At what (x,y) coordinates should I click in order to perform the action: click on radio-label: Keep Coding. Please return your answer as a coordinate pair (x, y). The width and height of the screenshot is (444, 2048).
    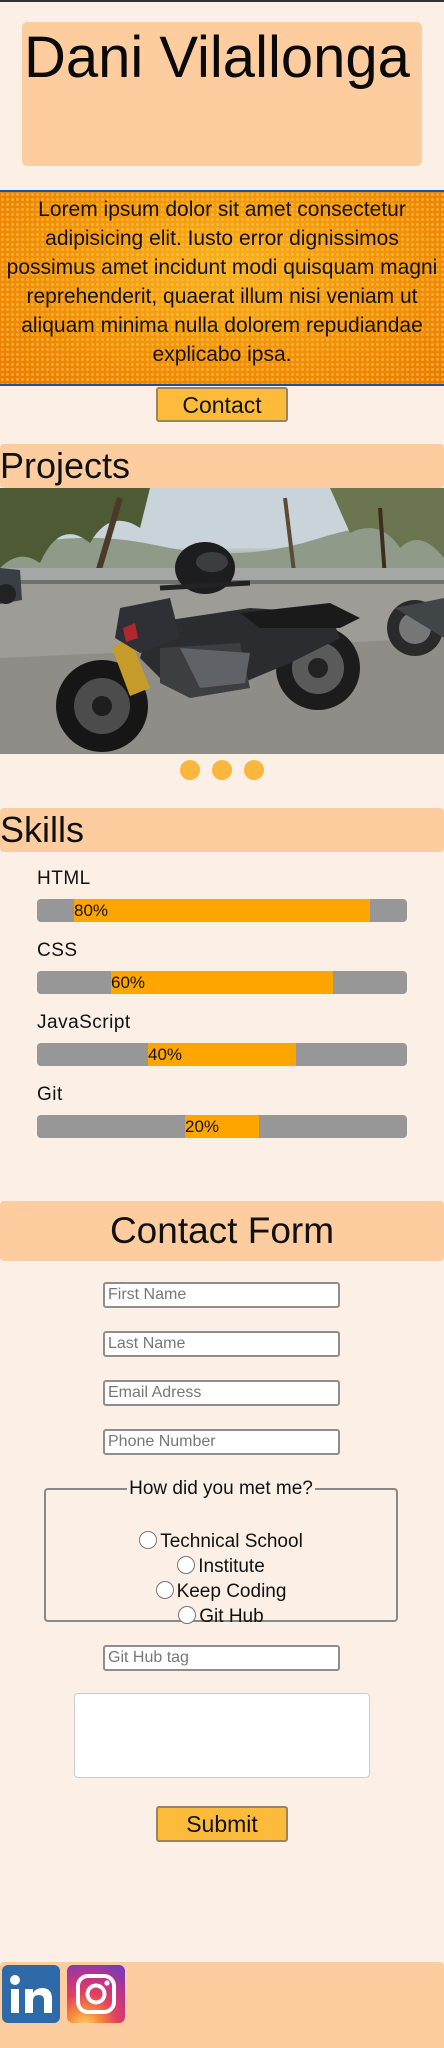
    Looking at the image, I should click on (231, 1591).